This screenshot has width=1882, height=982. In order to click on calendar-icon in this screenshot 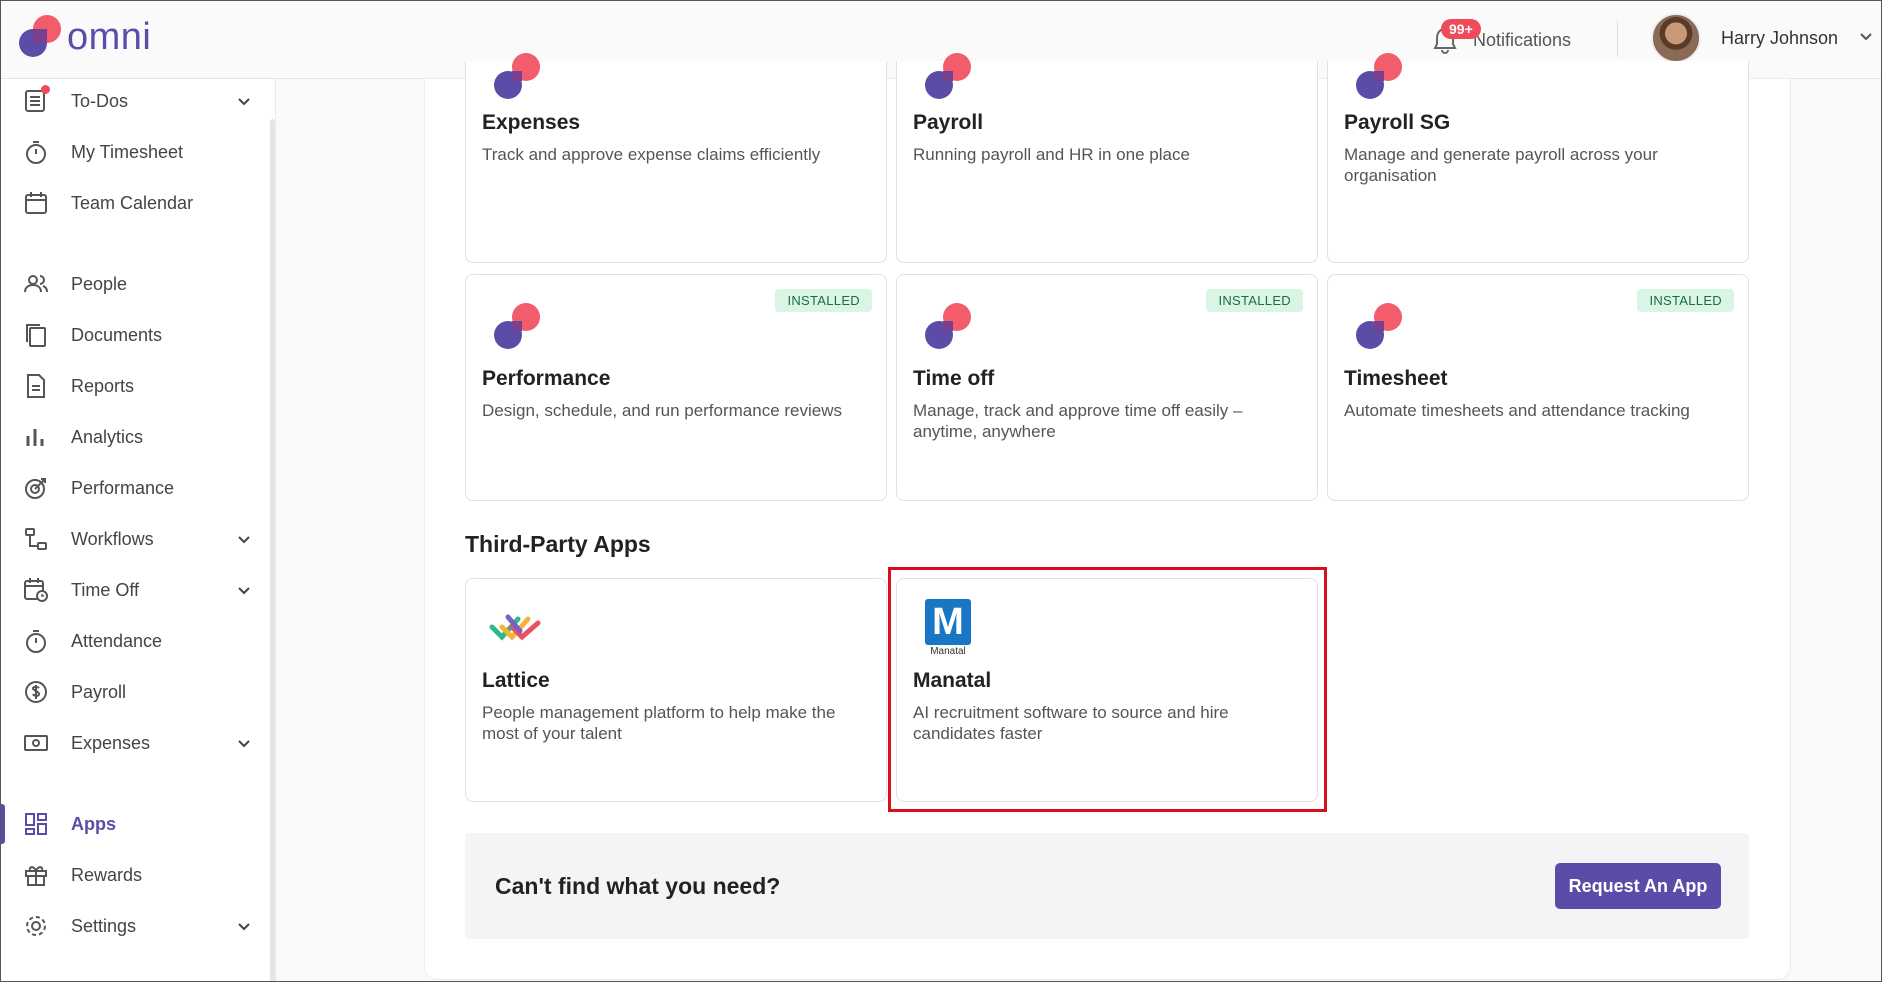, I will do `click(36, 203)`.